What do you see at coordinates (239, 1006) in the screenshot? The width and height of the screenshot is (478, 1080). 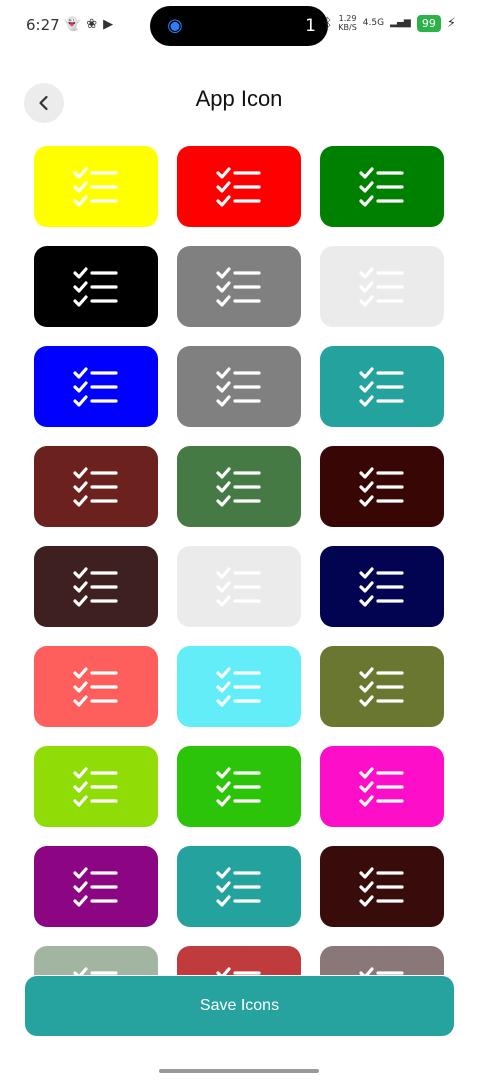 I see `save-icons-button: Save Icons` at bounding box center [239, 1006].